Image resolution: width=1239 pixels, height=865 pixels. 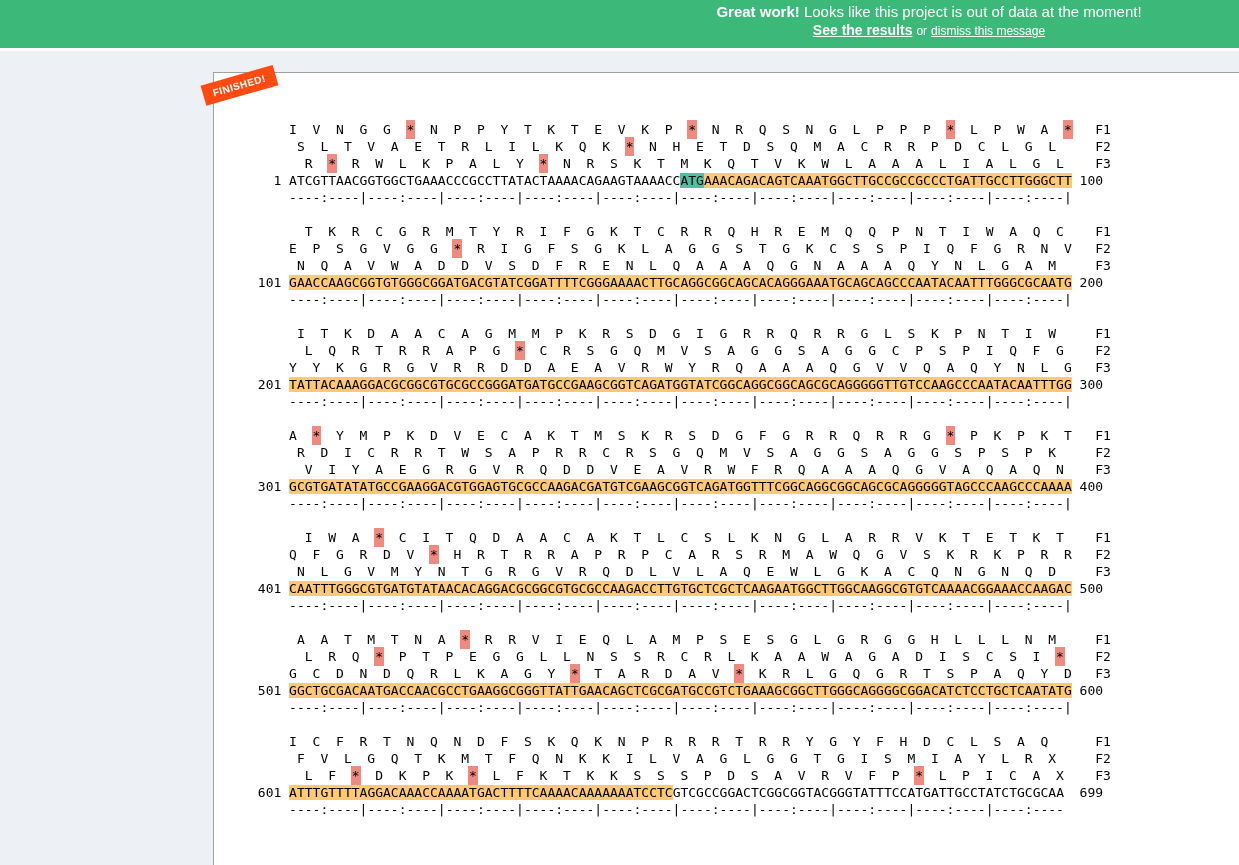 I want to click on amino-acid-sequence: NRSKTMKQTVKWLAAALIALGL, so click(x=821, y=163).